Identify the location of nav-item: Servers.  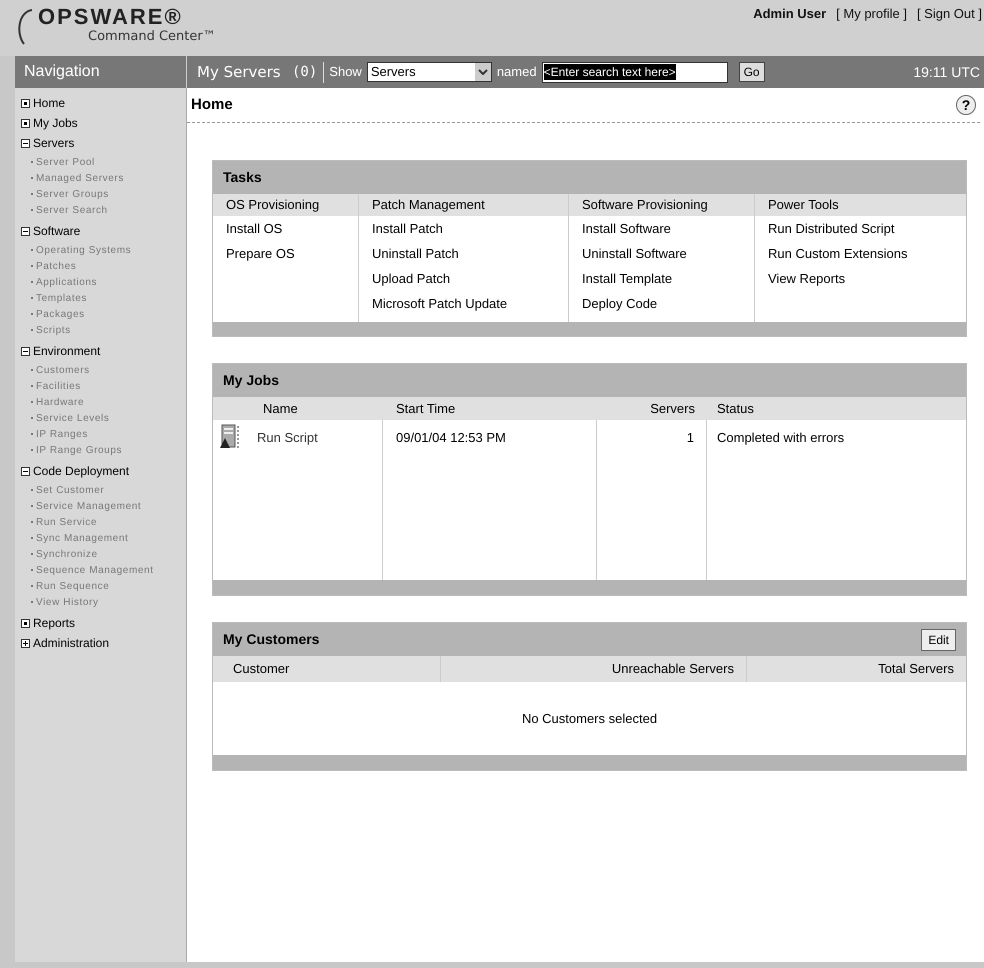
(53, 143).